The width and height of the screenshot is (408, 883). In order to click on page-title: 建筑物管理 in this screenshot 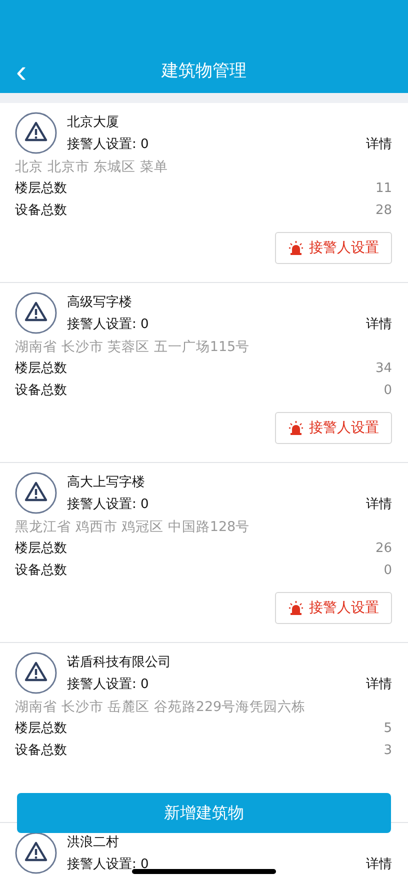, I will do `click(204, 71)`.